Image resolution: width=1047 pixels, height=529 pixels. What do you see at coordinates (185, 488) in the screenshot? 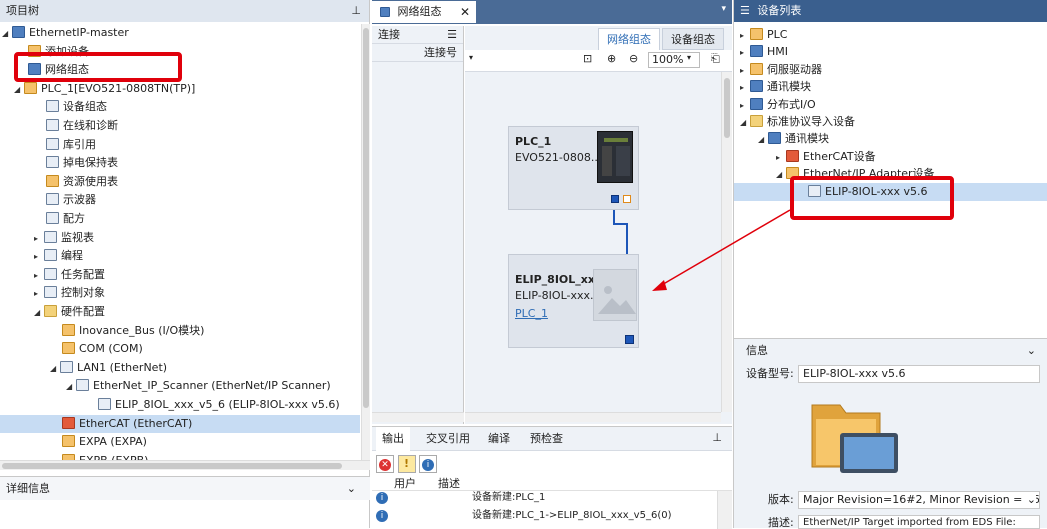
I see `detail-info-bar: 详细信息 ⌄` at bounding box center [185, 488].